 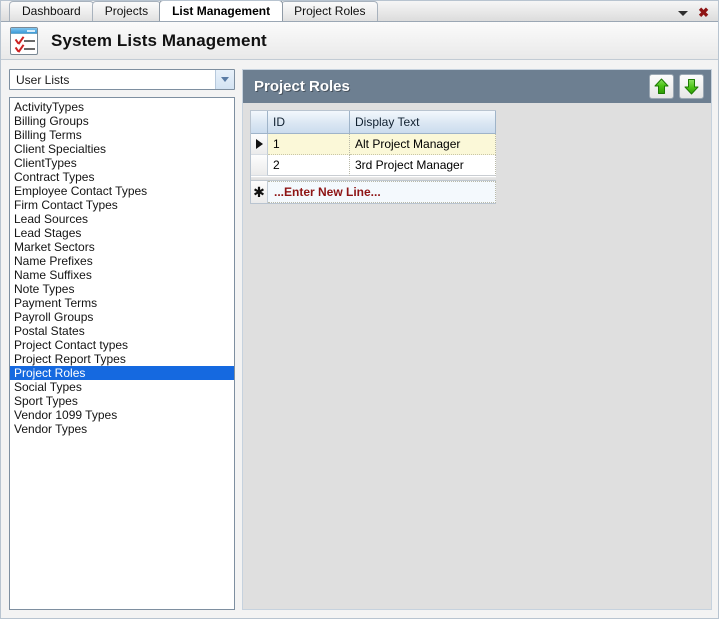 I want to click on list-item-label: Vendor Types, so click(x=51, y=429).